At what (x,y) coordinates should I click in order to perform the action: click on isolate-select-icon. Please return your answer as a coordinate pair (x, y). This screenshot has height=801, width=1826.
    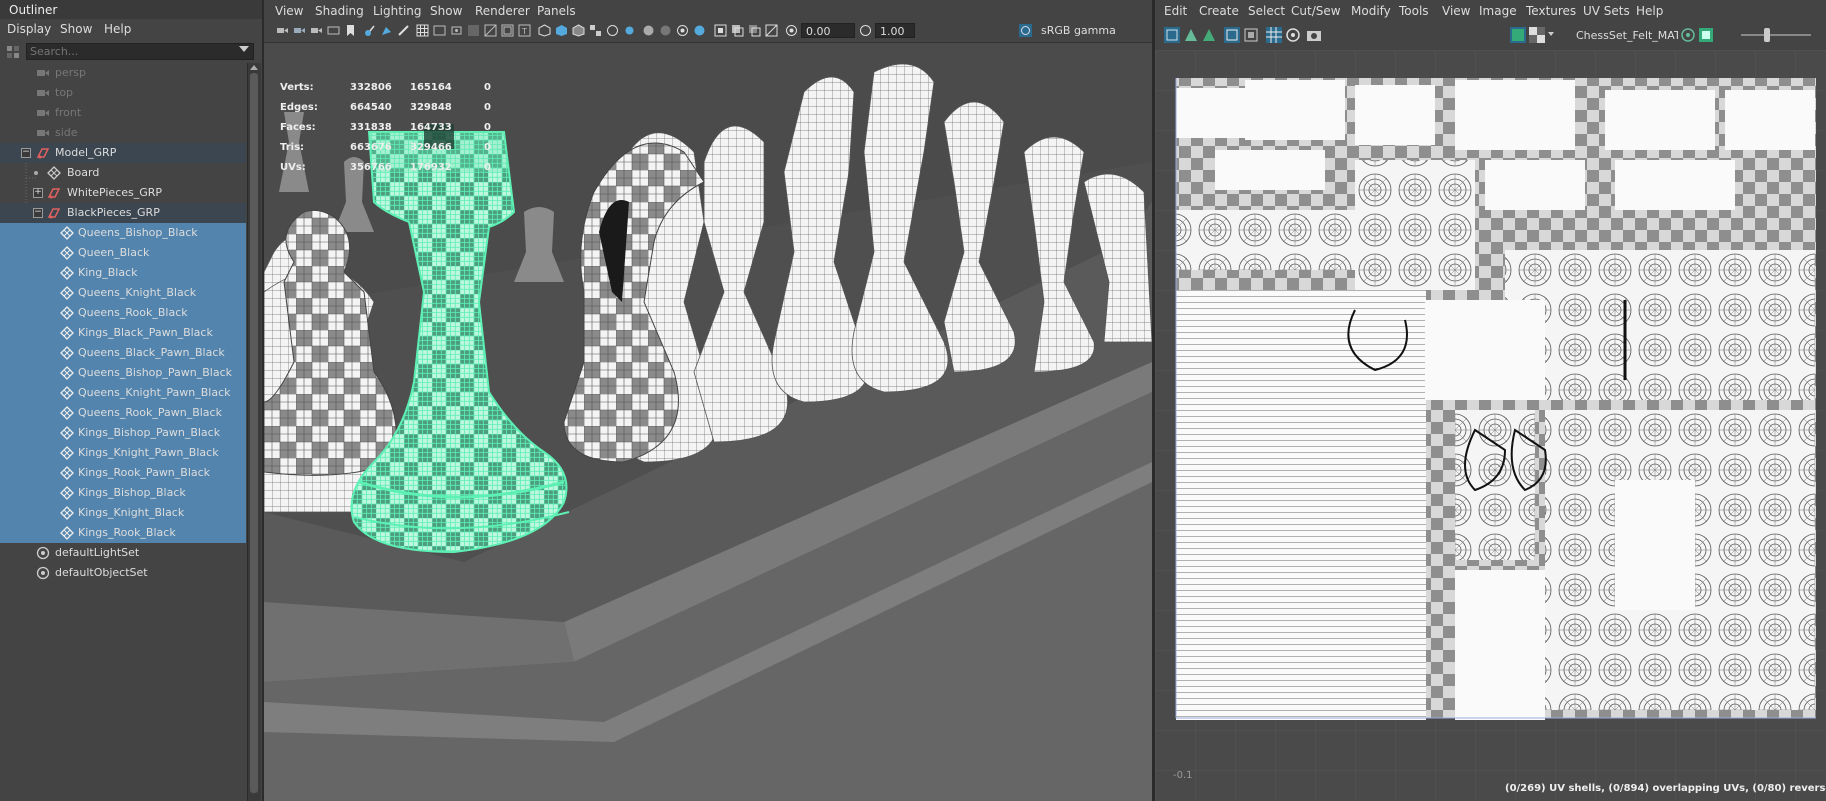
    Looking at the image, I should click on (720, 30).